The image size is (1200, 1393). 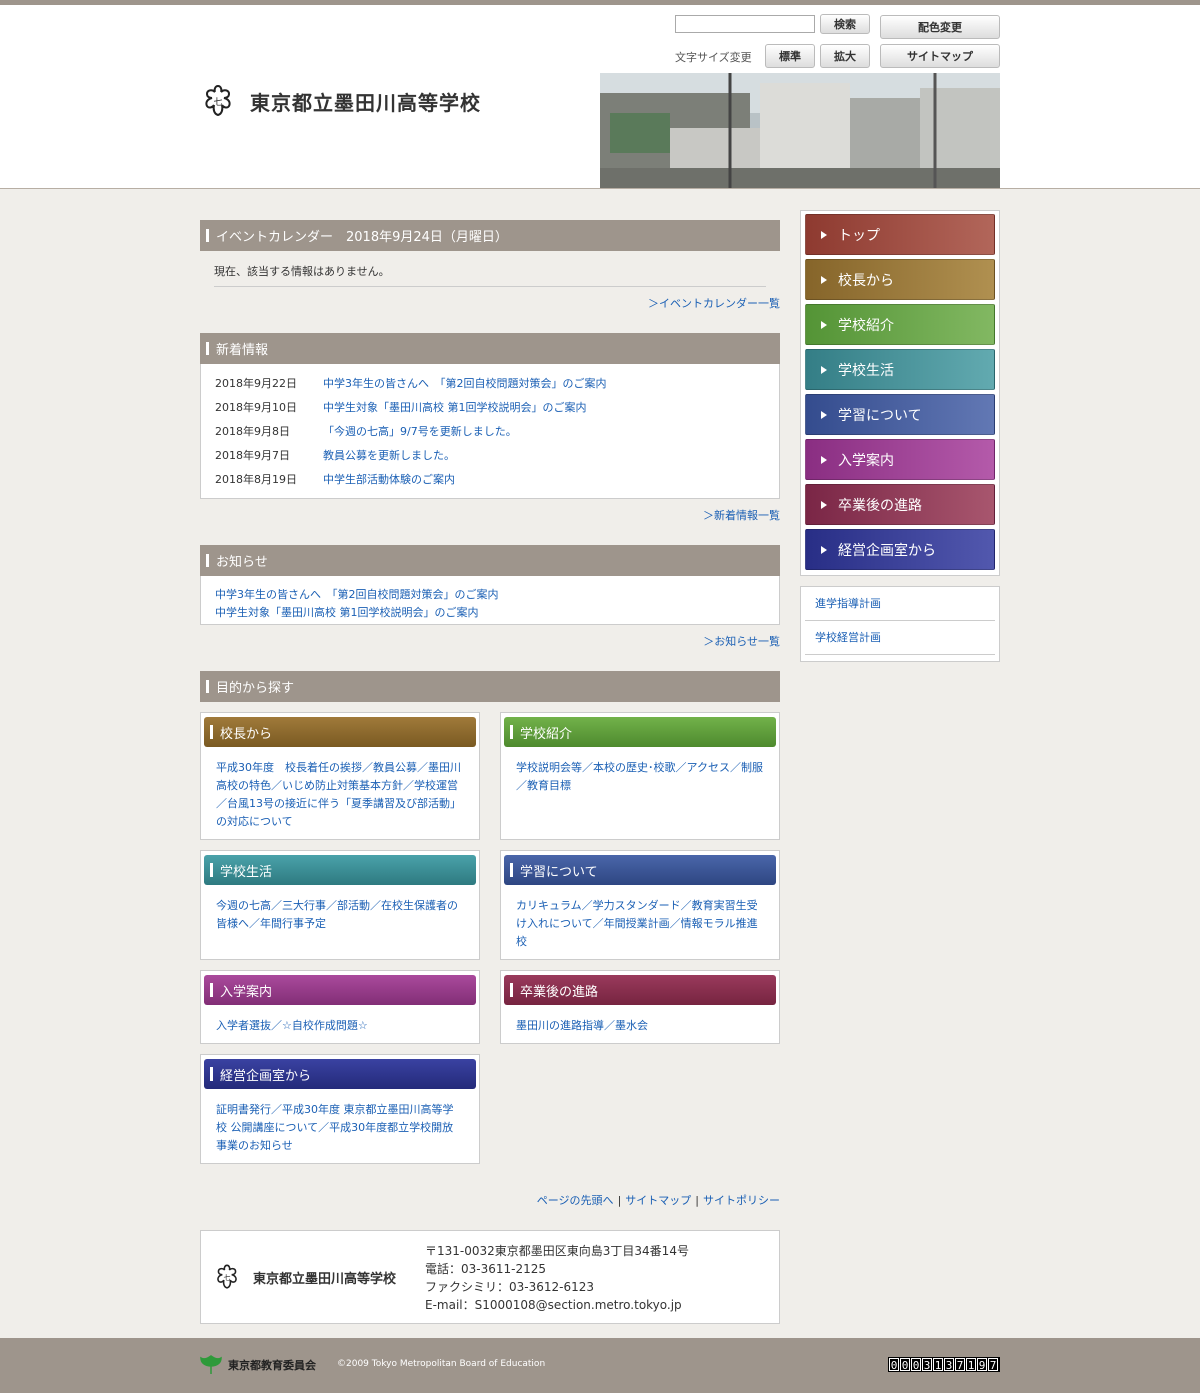 What do you see at coordinates (845, 24) in the screenshot?
I see `search-button: 検索` at bounding box center [845, 24].